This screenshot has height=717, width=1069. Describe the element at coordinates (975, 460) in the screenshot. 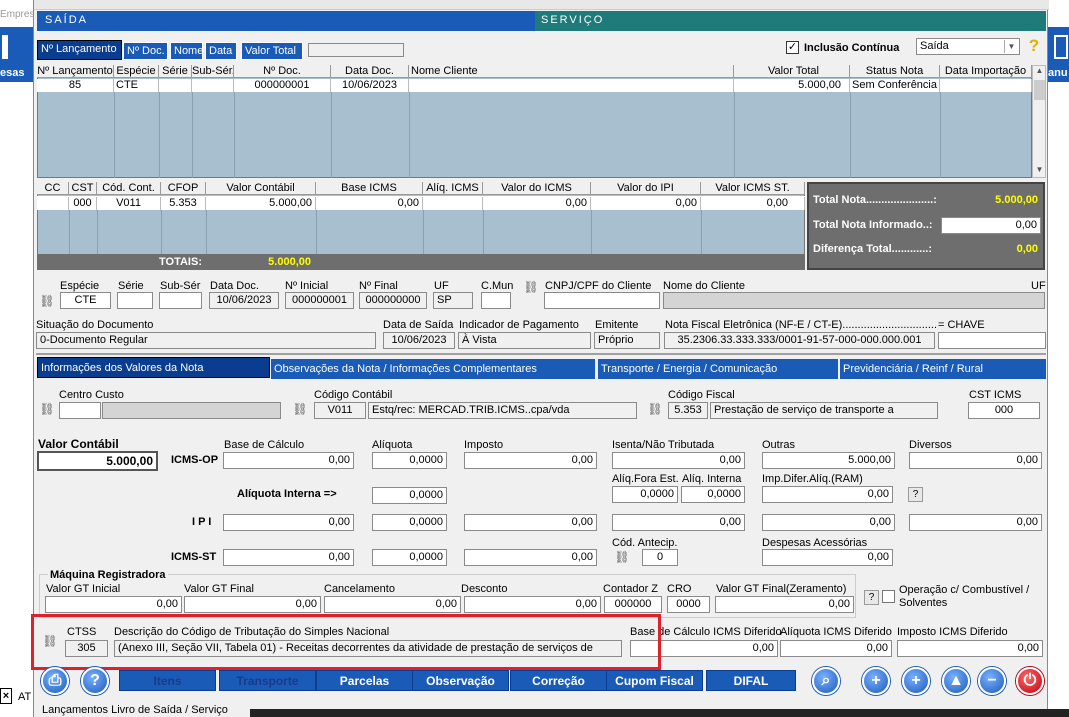

I see `op-diversos-field: 0,00` at that location.